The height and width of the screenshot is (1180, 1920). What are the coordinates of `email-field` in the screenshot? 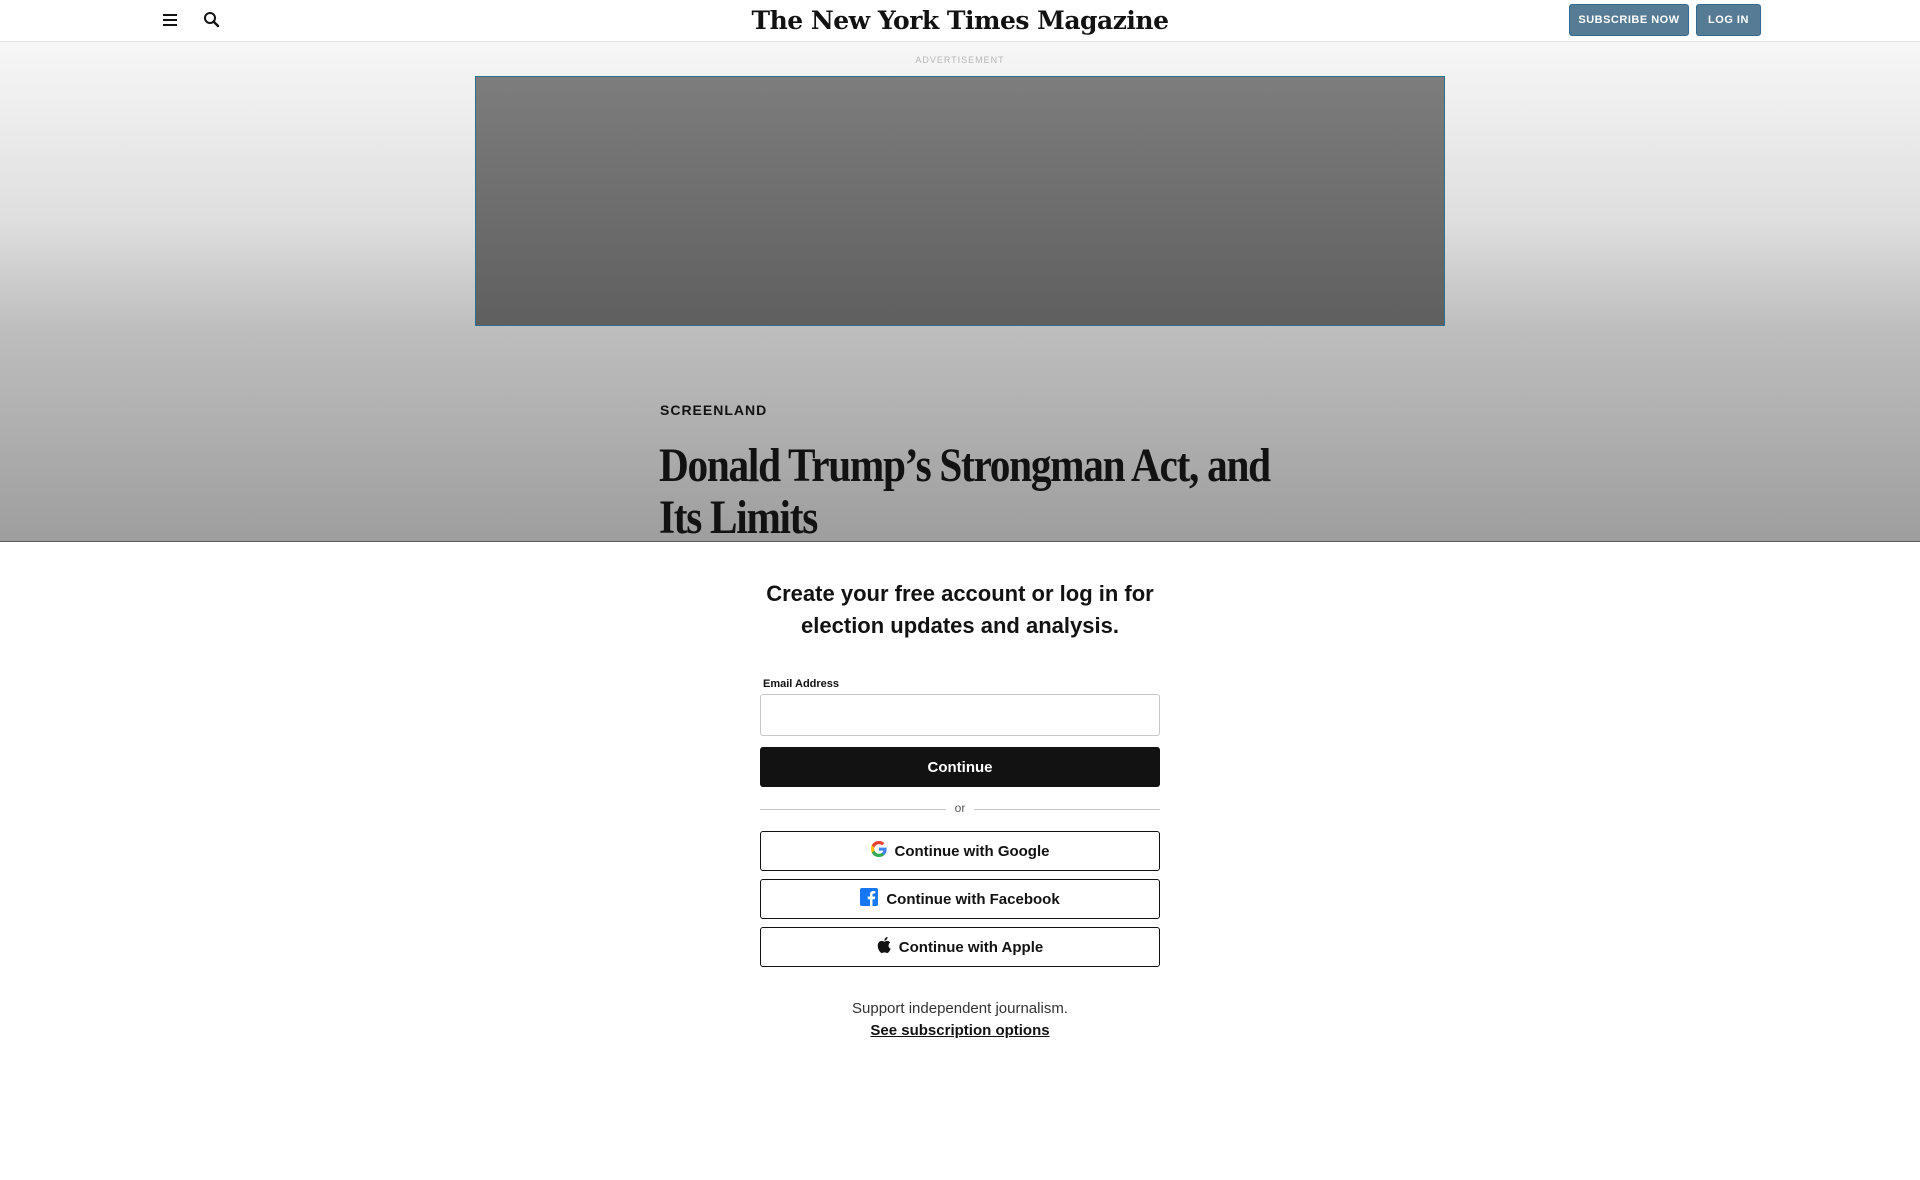 It's located at (960, 715).